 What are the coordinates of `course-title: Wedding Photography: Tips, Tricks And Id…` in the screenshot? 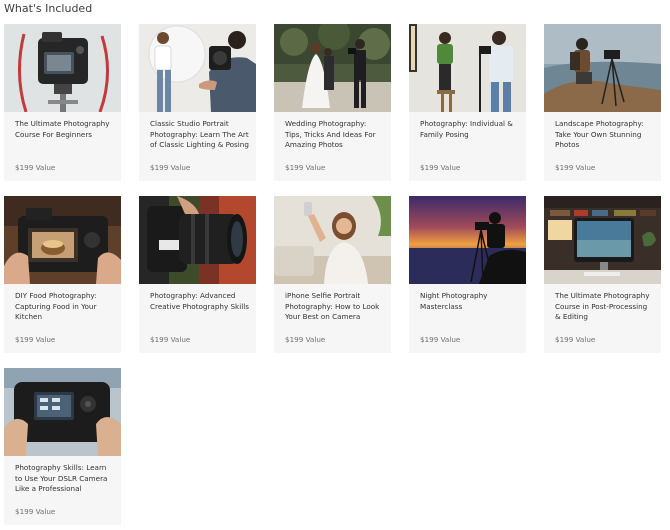 It's located at (335, 135).